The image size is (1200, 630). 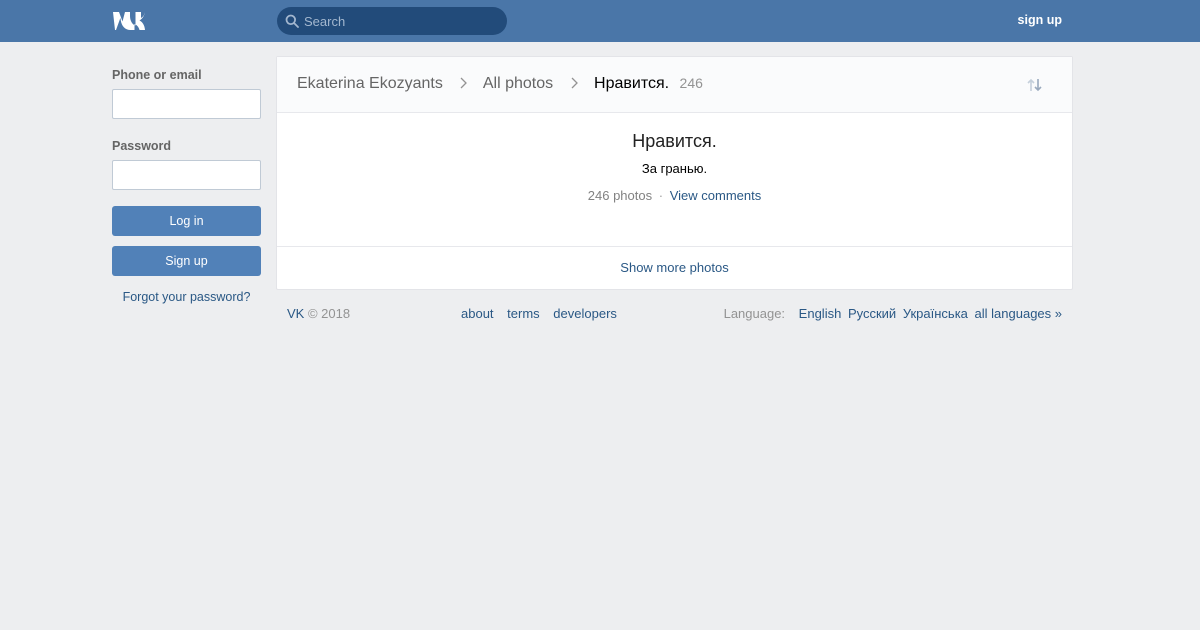 I want to click on search-box, so click(x=392, y=21).